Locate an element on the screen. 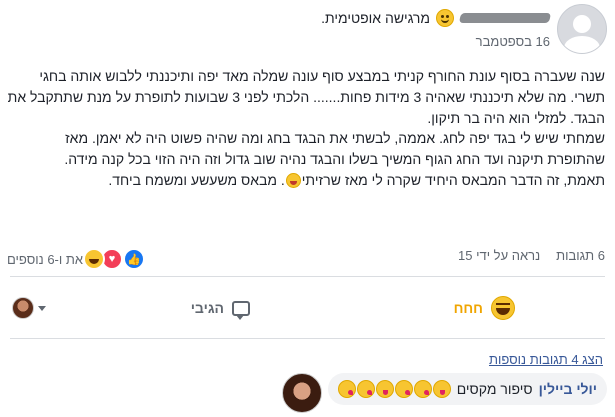  chevron-down-icon is located at coordinates (42, 308).